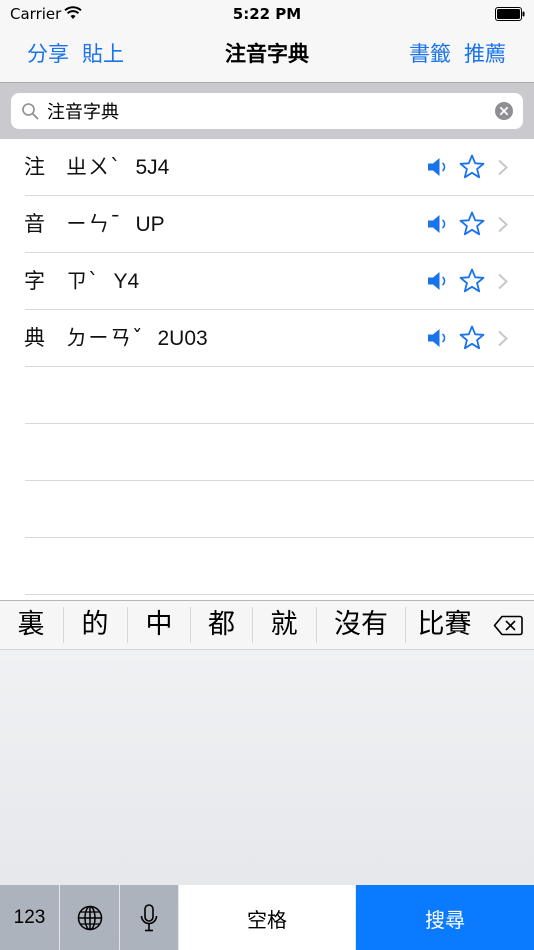  I want to click on result-phonetic: ㄉㄧㄢˇ 2U03, so click(137, 338).